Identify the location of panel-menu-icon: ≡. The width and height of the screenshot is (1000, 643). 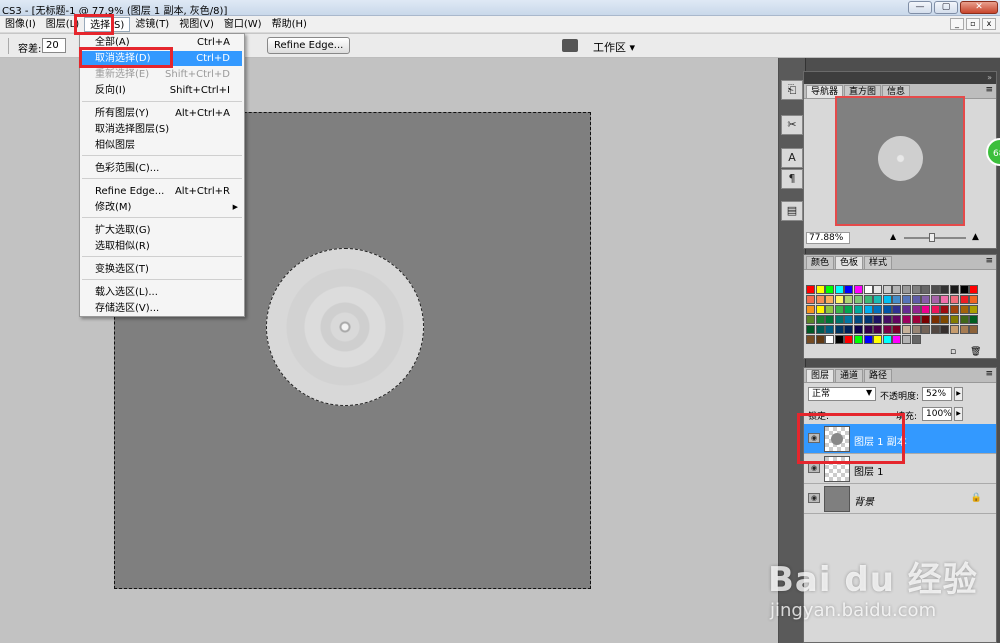
(989, 374).